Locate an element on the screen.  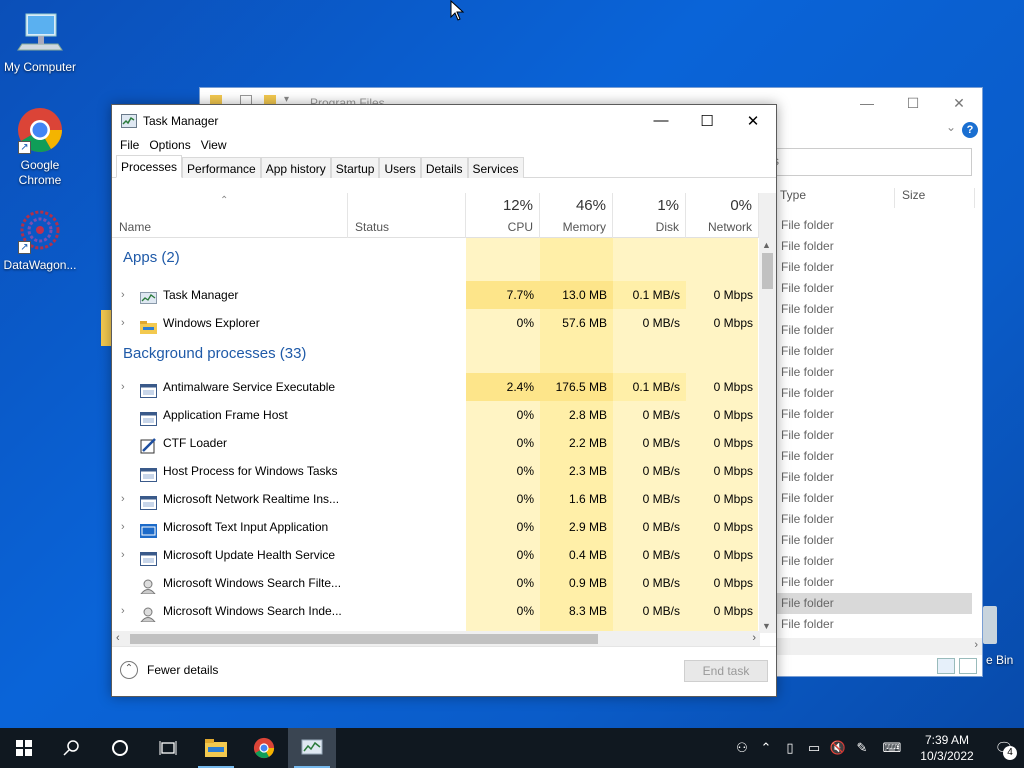
menu-options: Options is located at coordinates (171, 146).